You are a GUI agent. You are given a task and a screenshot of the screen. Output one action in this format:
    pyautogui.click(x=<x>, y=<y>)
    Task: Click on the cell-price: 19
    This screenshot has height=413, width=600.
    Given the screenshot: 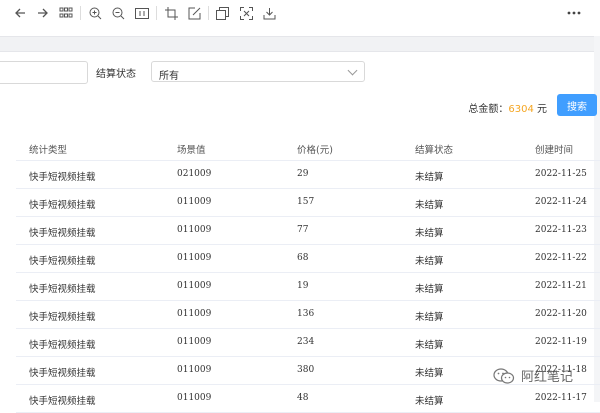 What is the action you would take?
    pyautogui.click(x=303, y=286)
    